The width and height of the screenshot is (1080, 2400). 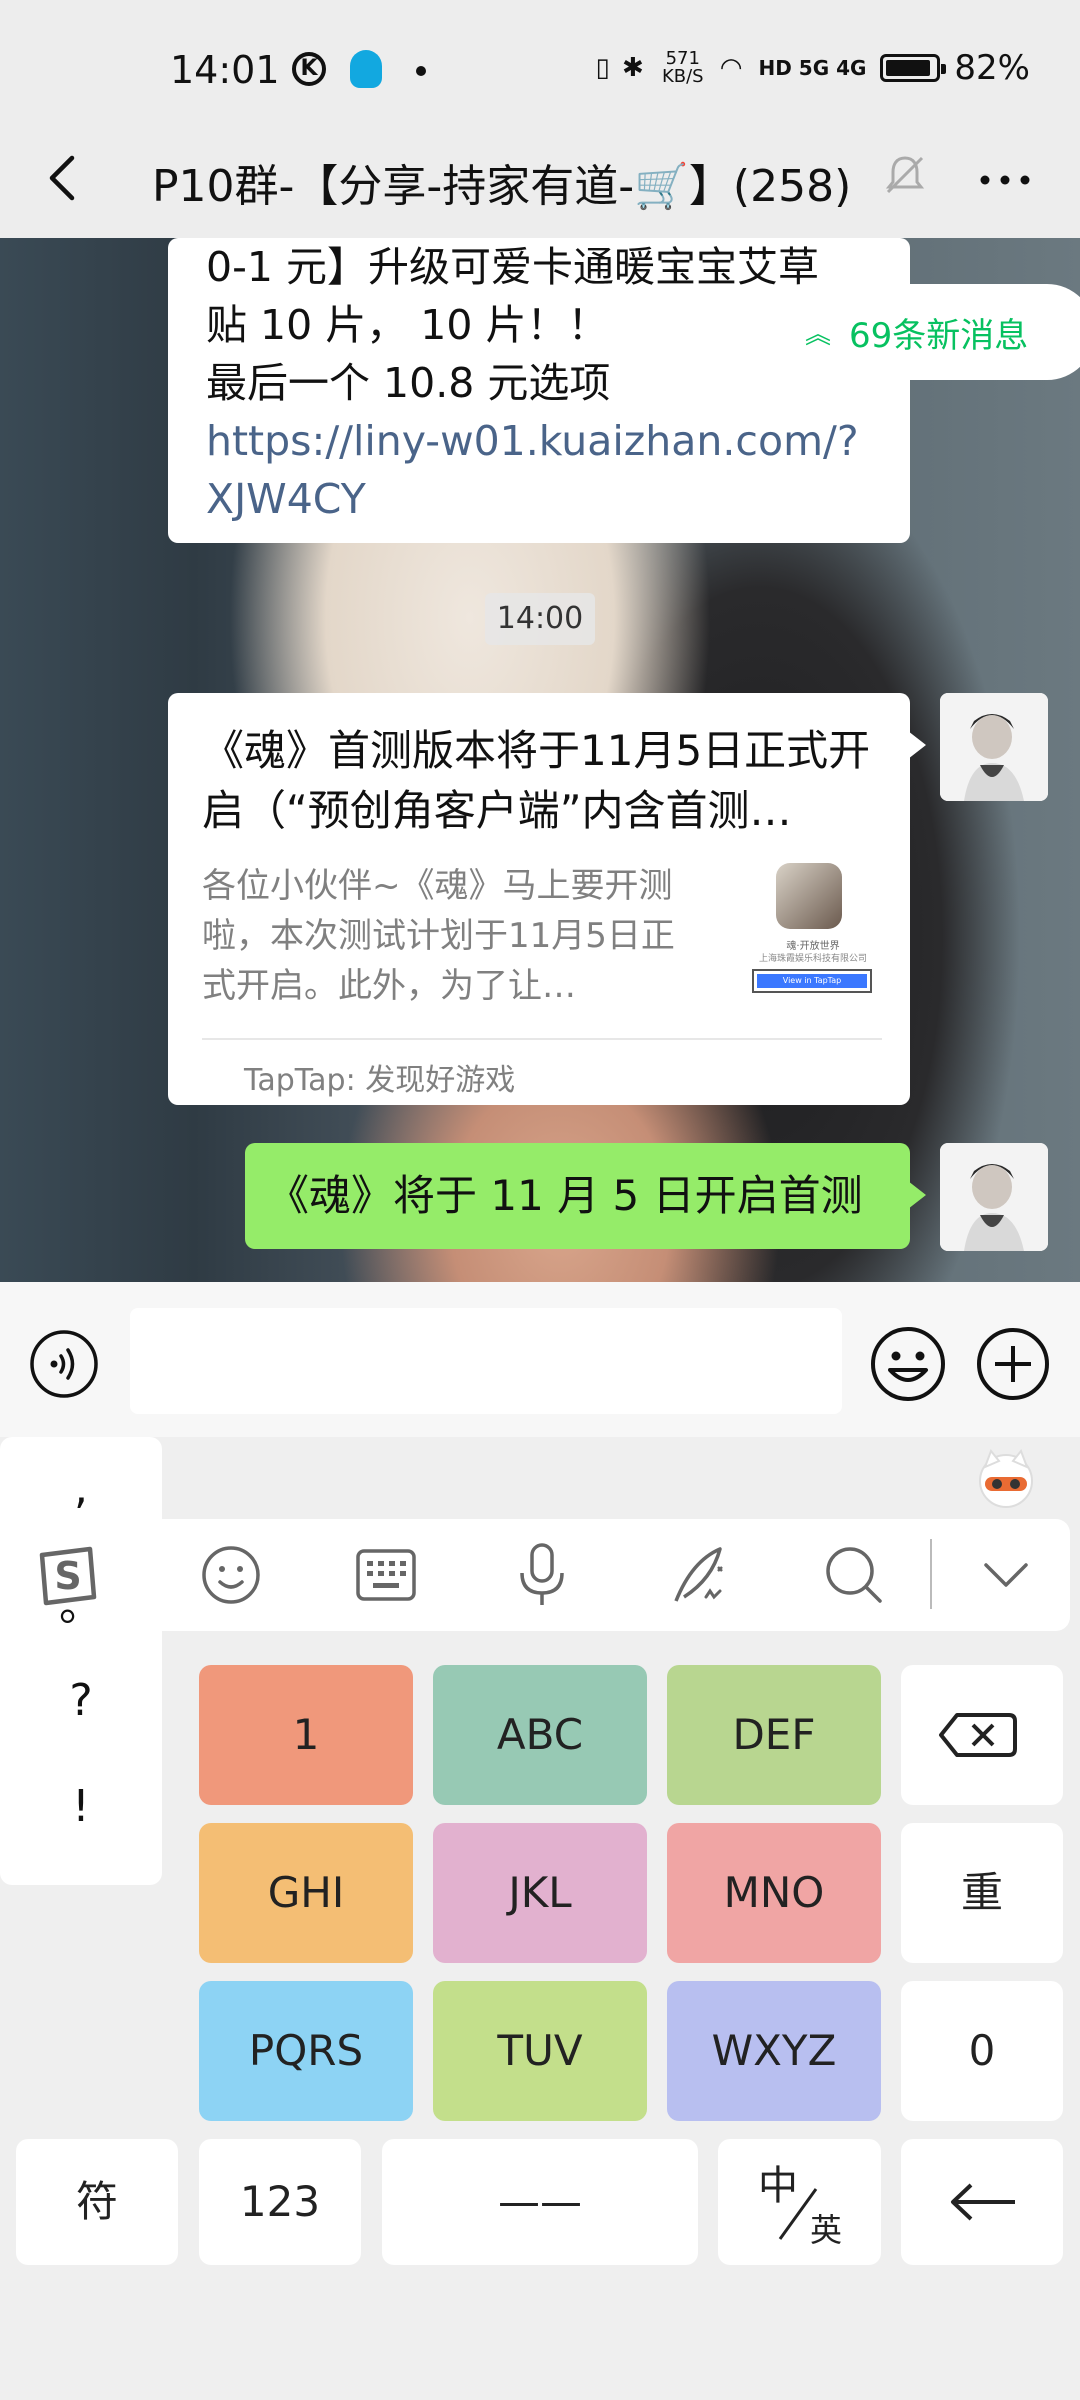 I want to click on key-mno: MNO, so click(x=774, y=1893).